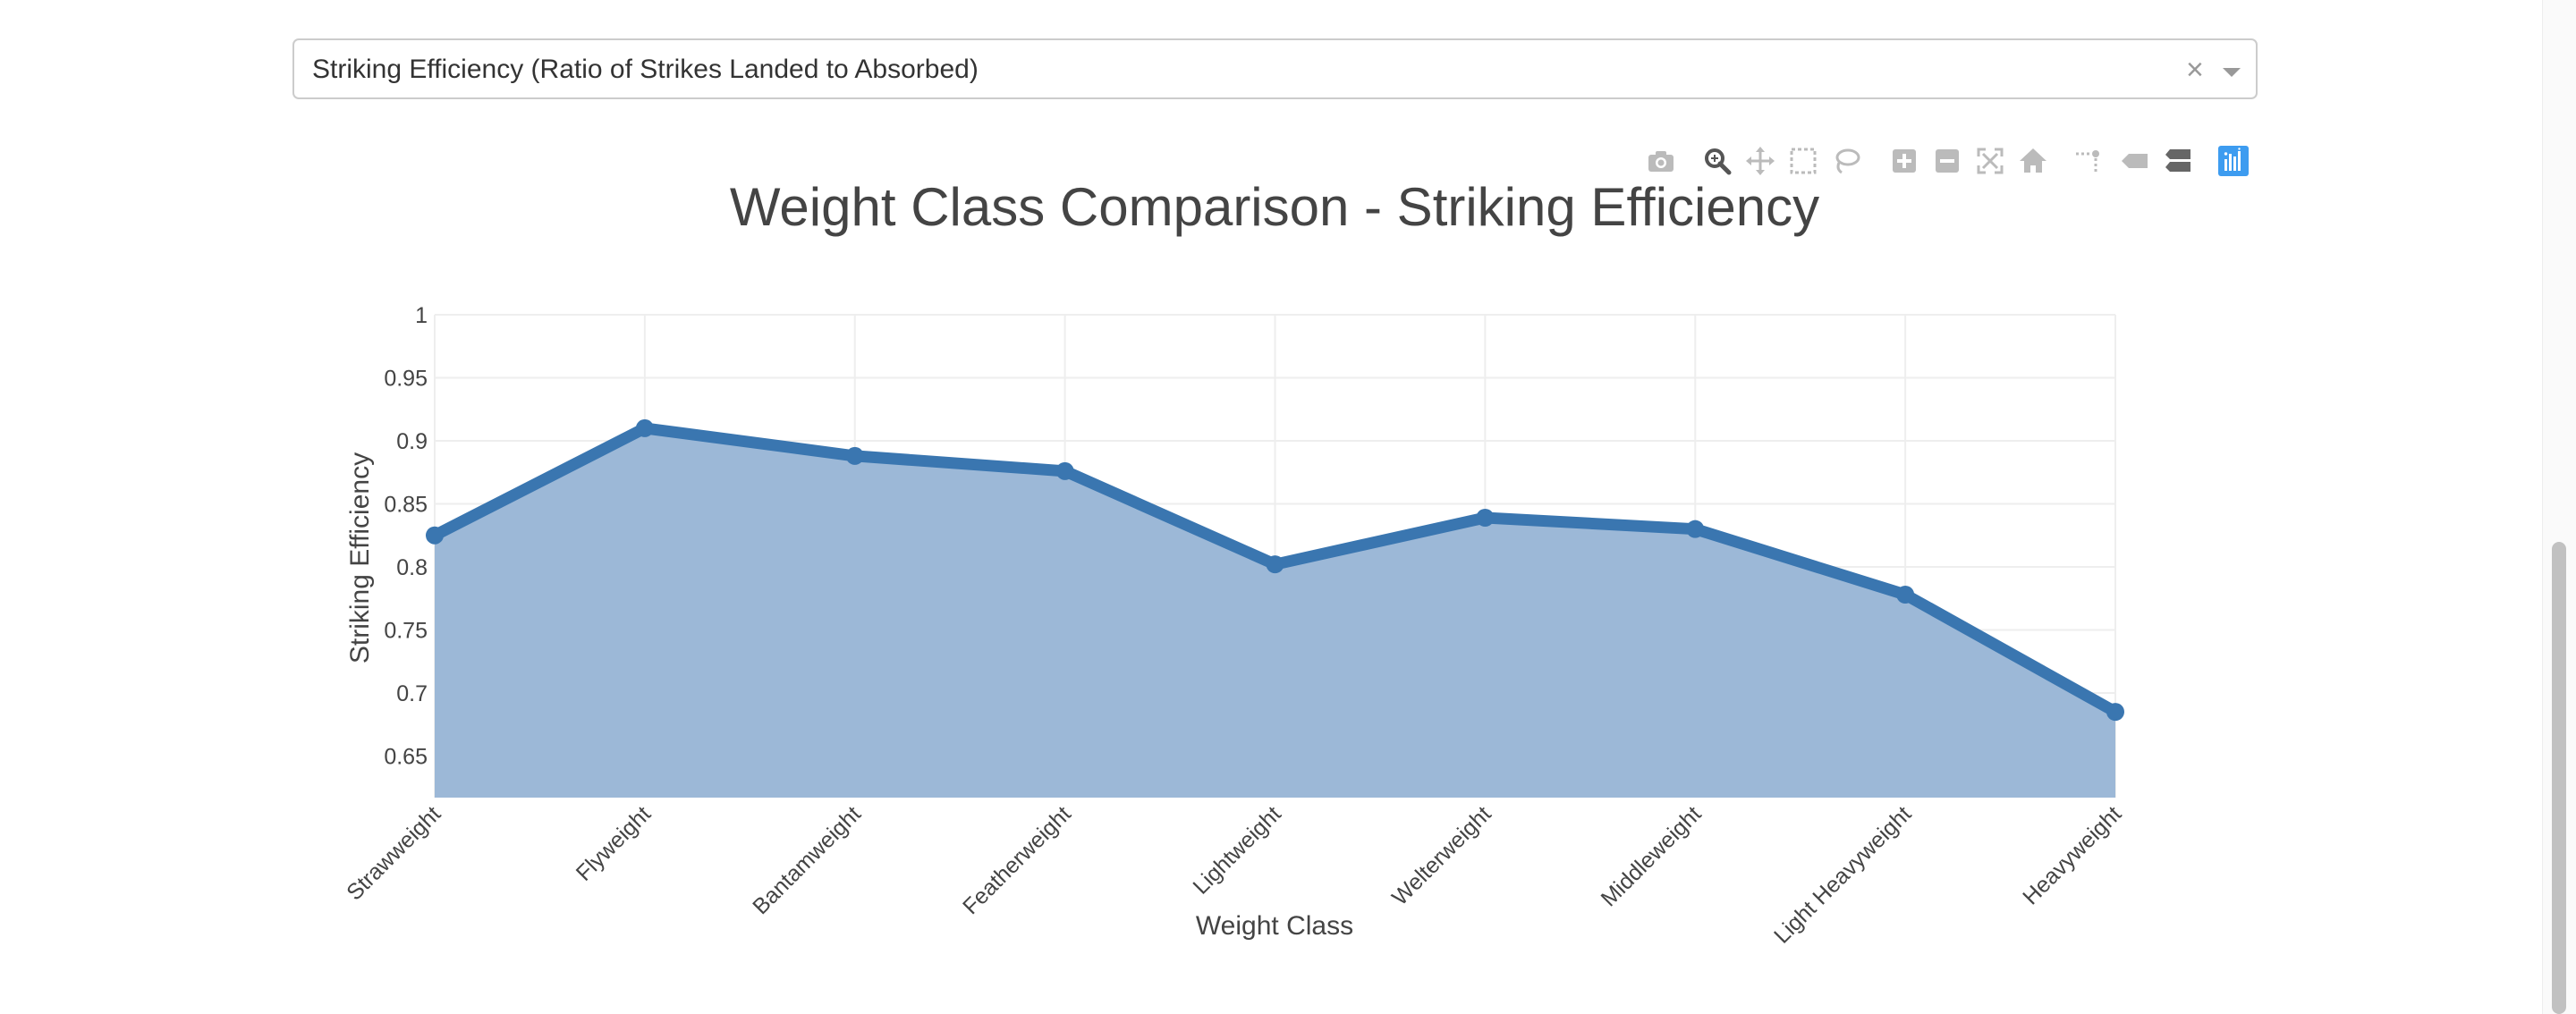  Describe the element at coordinates (421, 315) in the screenshot. I see `y-tick-label: 1` at that location.